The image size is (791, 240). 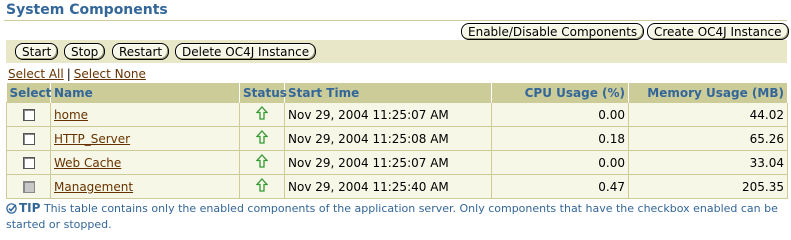 I want to click on column-header-select: Select, so click(x=28, y=93).